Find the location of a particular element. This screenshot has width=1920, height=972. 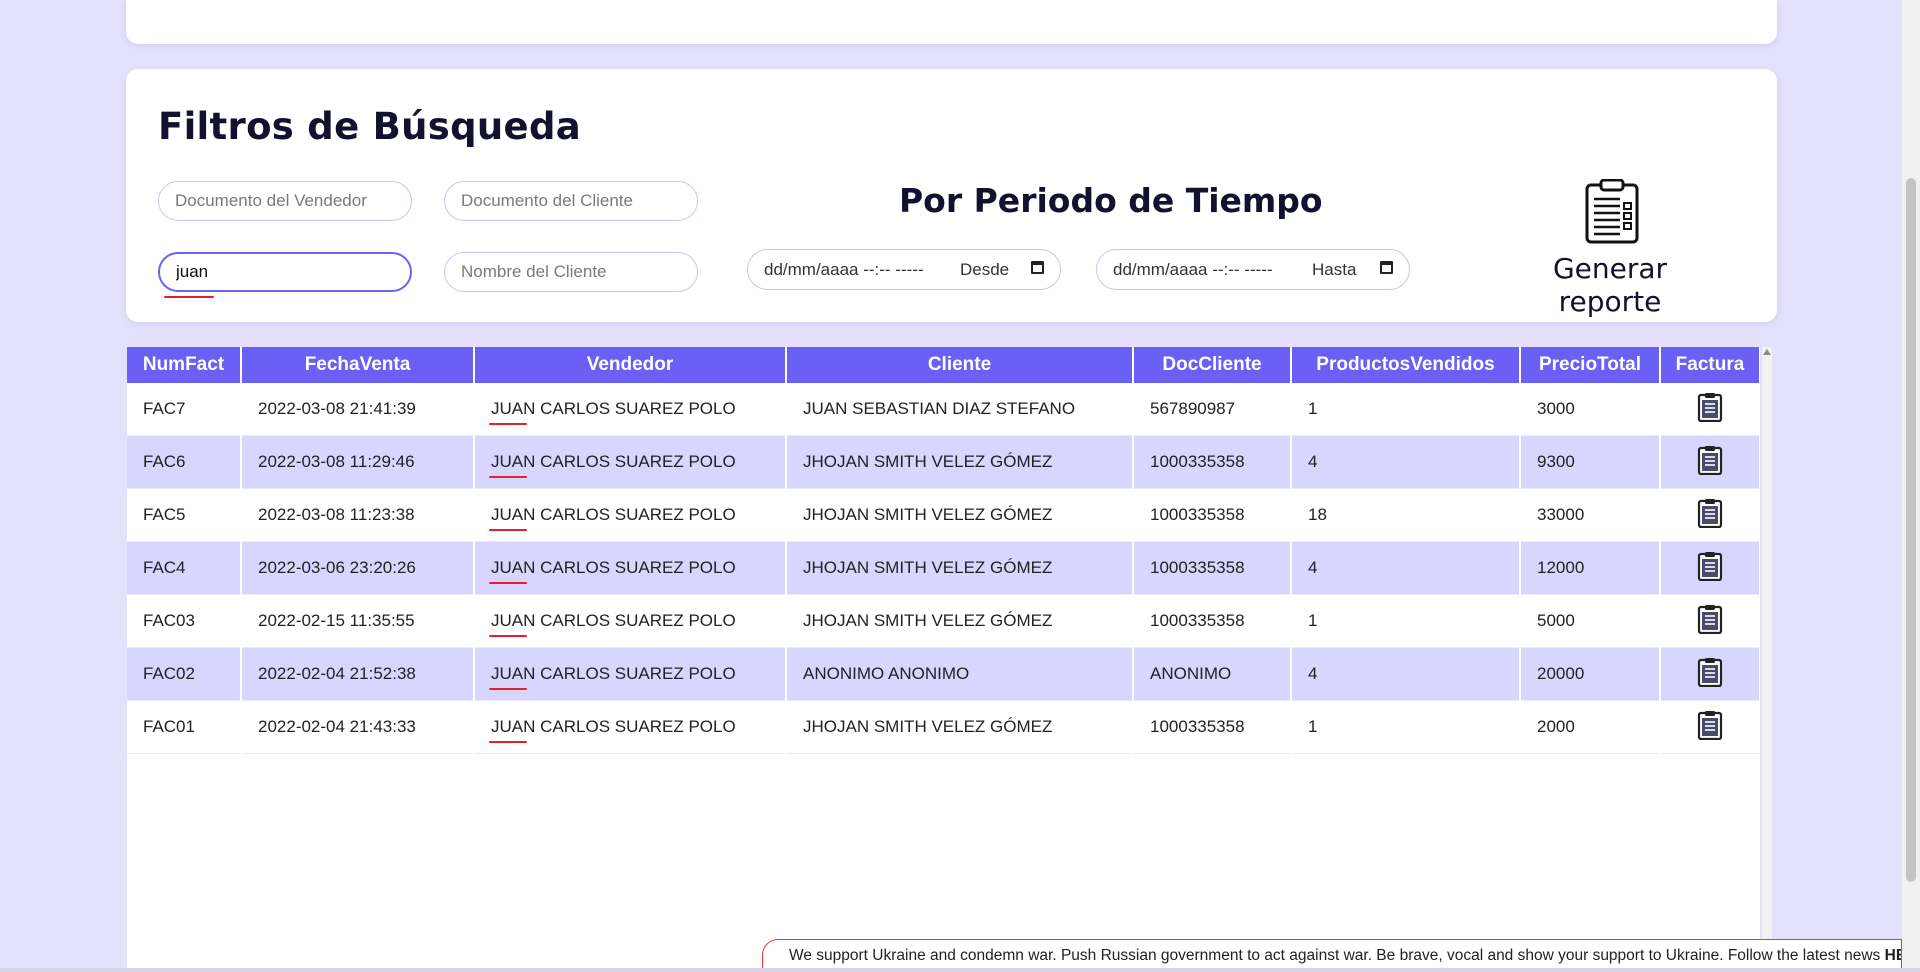

cell-productos-vendidos: 18 is located at coordinates (1406, 515).